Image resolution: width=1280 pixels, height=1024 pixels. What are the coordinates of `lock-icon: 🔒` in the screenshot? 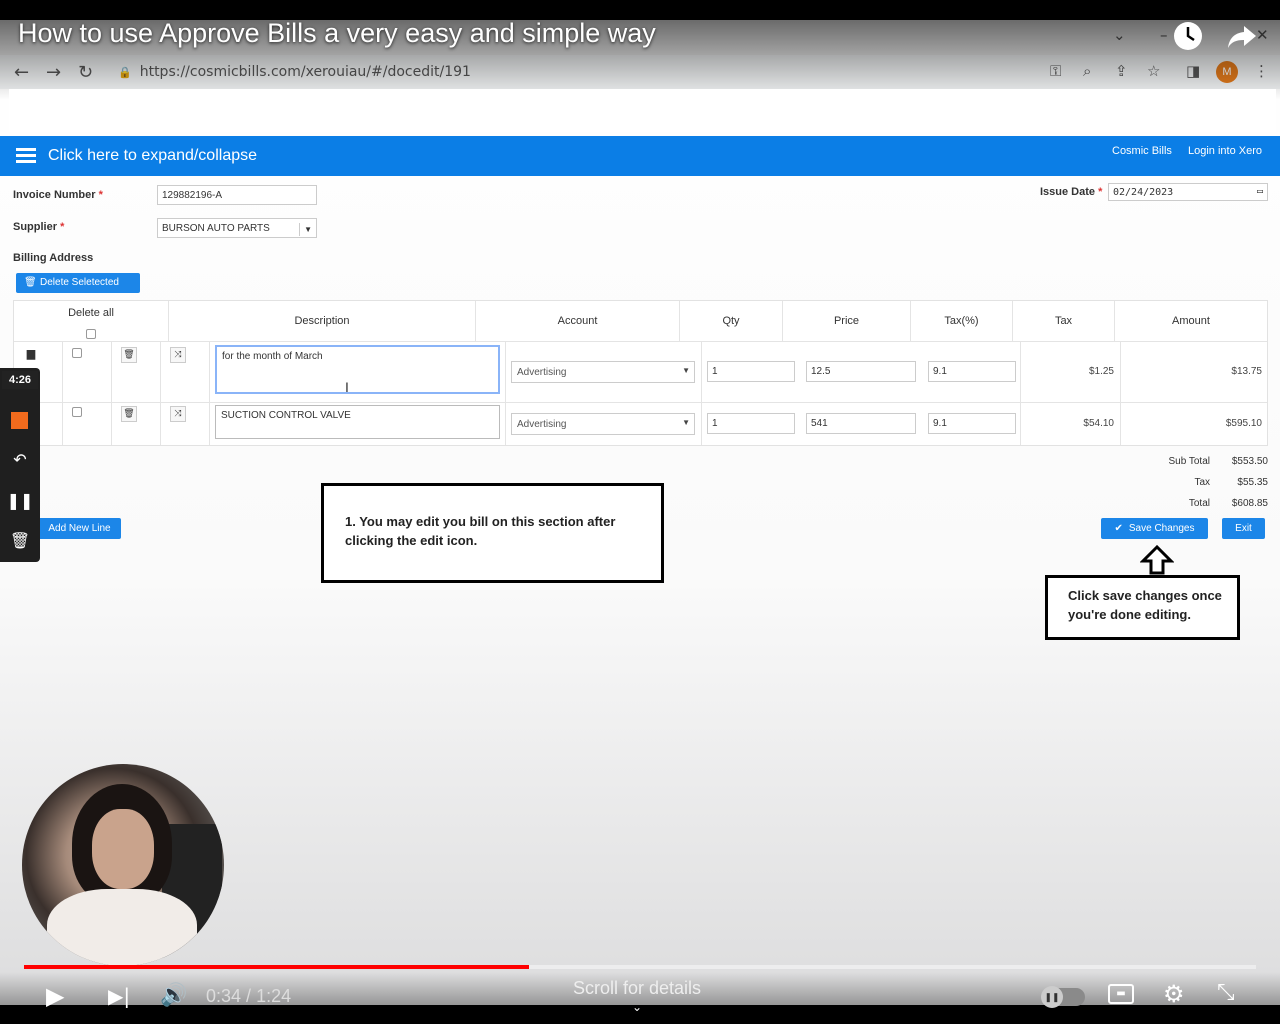 It's located at (125, 72).